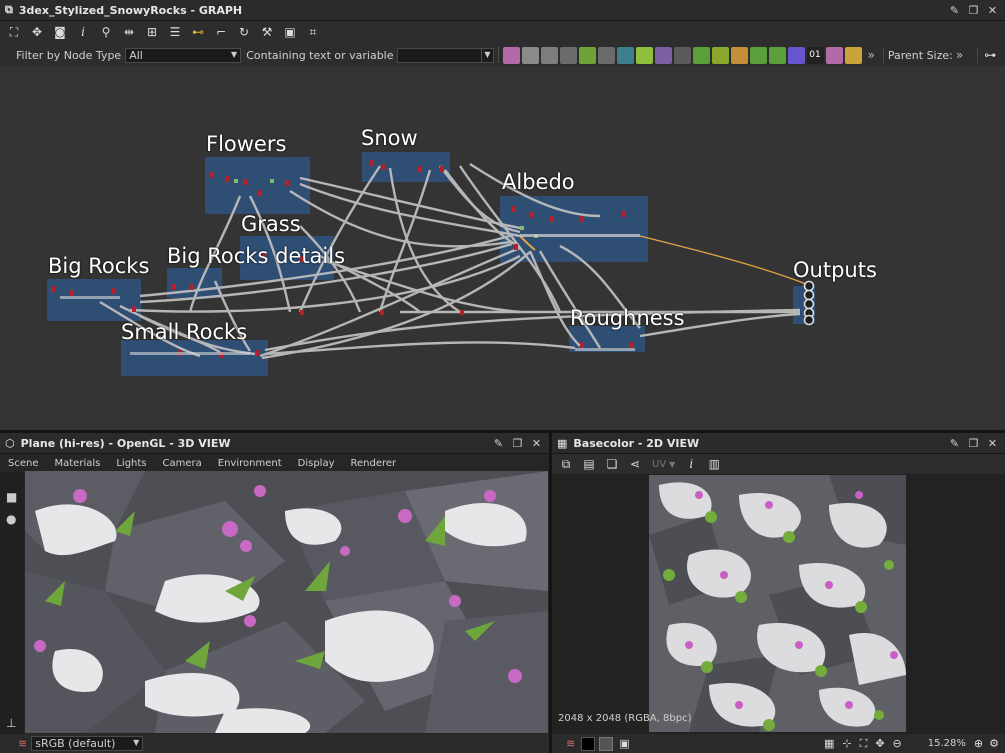  What do you see at coordinates (672, 464) in the screenshot?
I see `uv-dropdown-icon: ▼` at bounding box center [672, 464].